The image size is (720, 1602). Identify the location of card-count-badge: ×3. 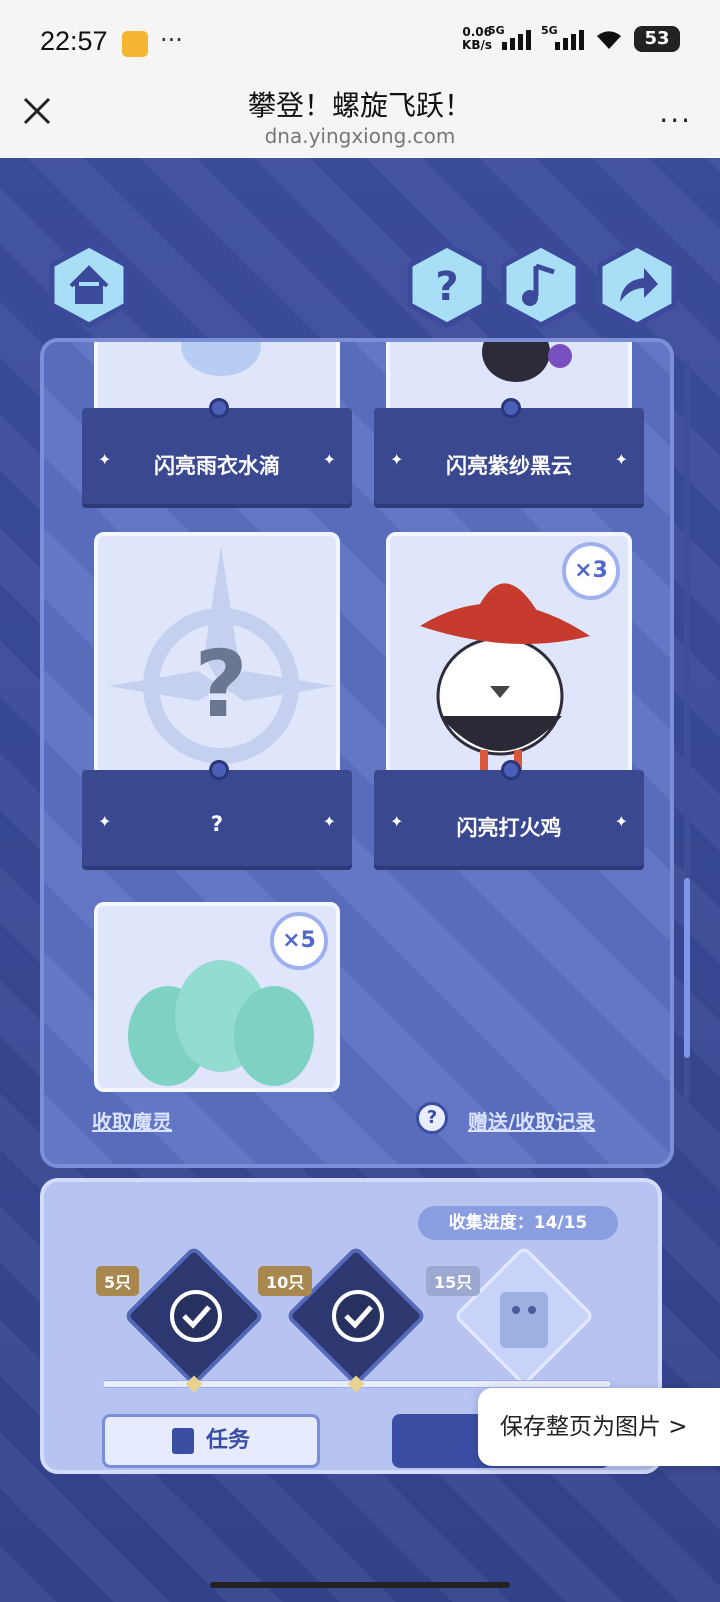
(591, 571).